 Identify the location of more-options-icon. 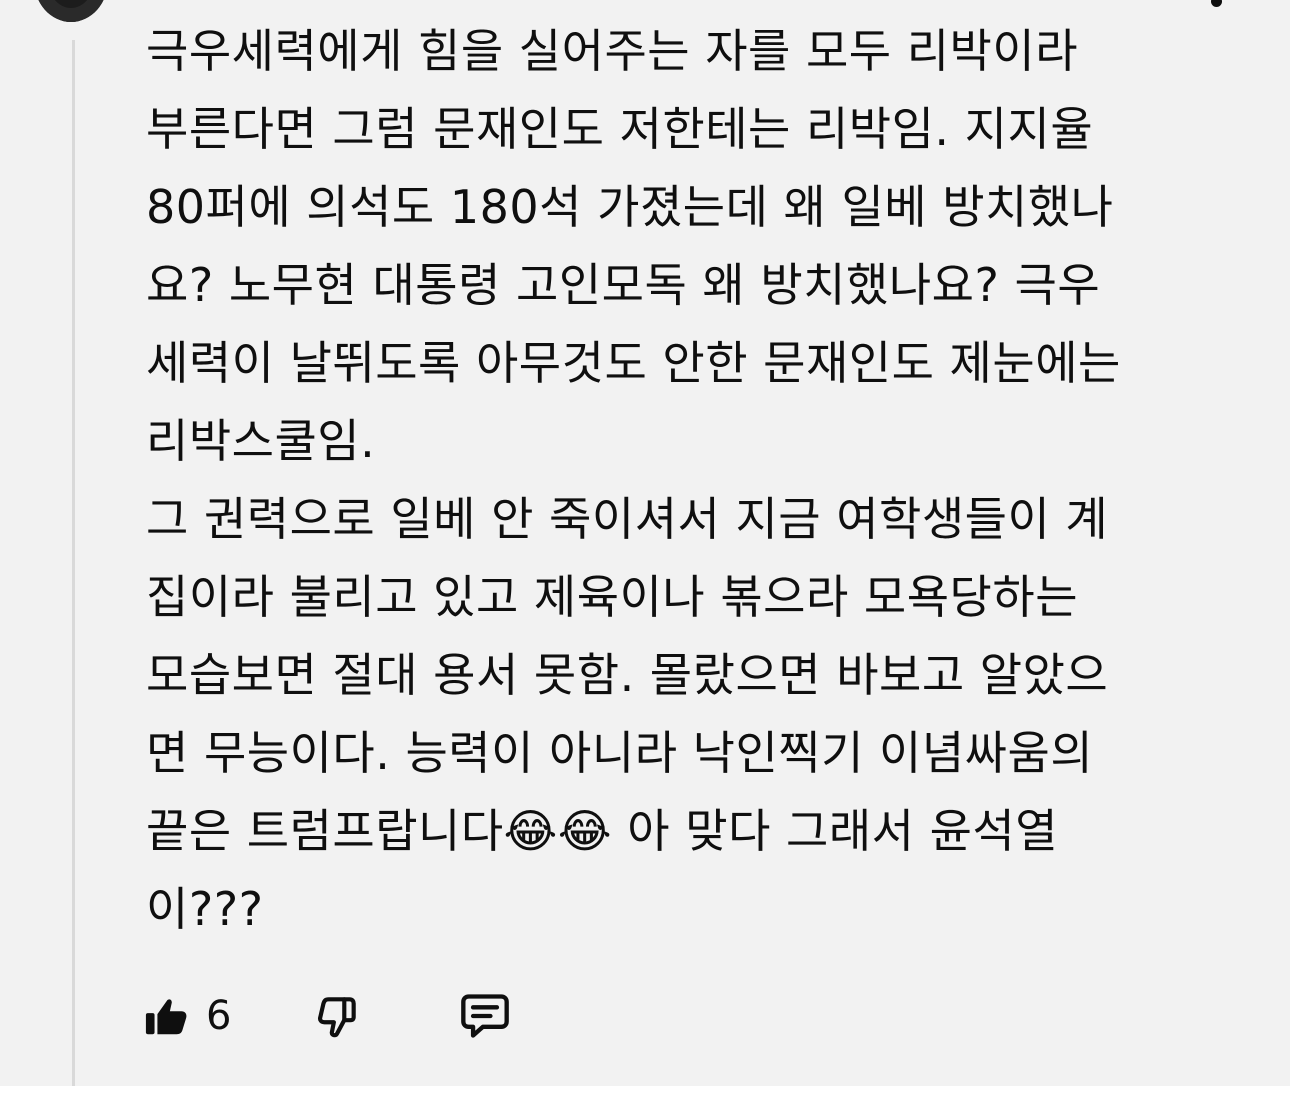
(1216, 3).